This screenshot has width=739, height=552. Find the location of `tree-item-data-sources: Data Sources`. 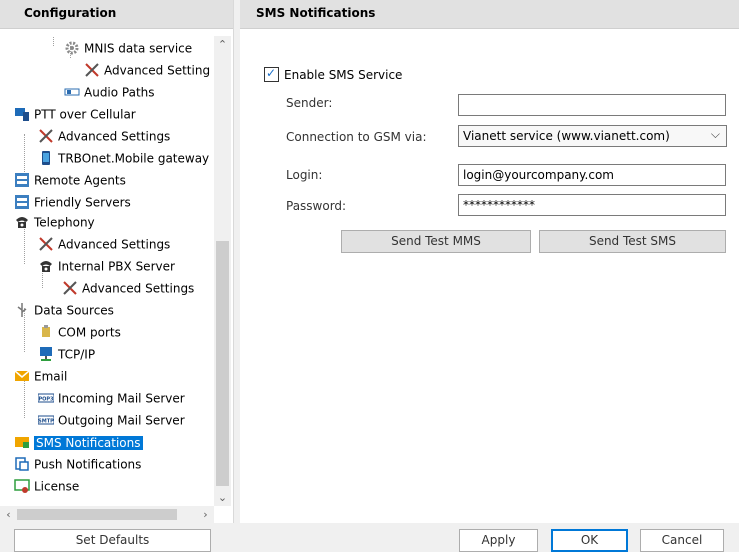

tree-item-data-sources: Data Sources is located at coordinates (64, 310).